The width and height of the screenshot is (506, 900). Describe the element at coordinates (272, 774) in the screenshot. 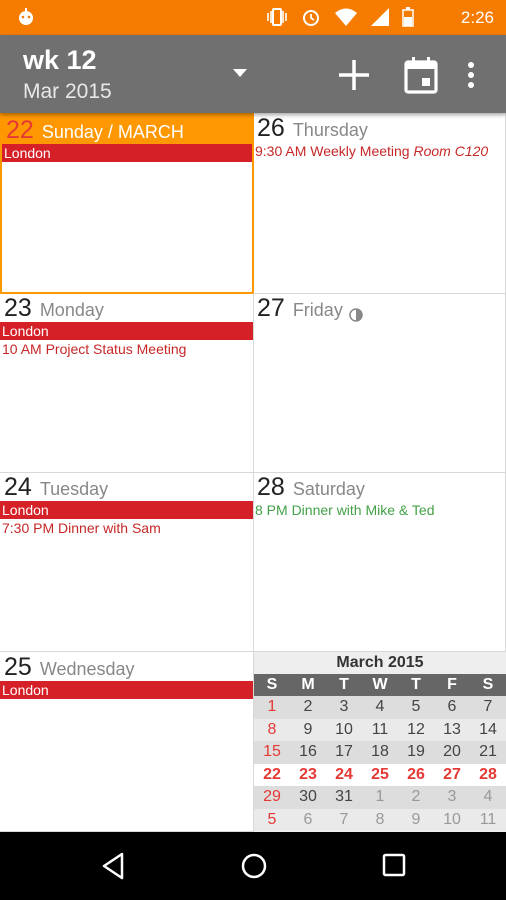

I see `mini-day: 22` at that location.